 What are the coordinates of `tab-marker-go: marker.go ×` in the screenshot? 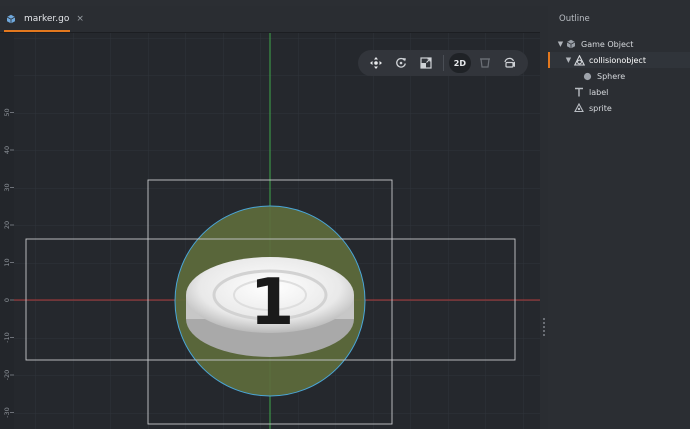 It's located at (44, 19).